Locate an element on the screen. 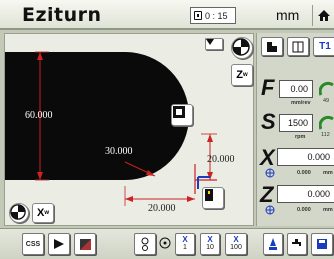 This screenshot has width=334, height=259. tool-view-button is located at coordinates (213, 198).